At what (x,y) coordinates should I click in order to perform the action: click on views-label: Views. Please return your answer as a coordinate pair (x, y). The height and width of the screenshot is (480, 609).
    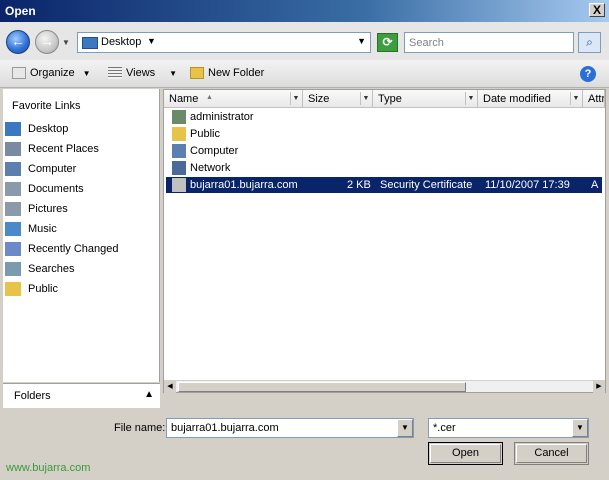
    Looking at the image, I should click on (141, 73).